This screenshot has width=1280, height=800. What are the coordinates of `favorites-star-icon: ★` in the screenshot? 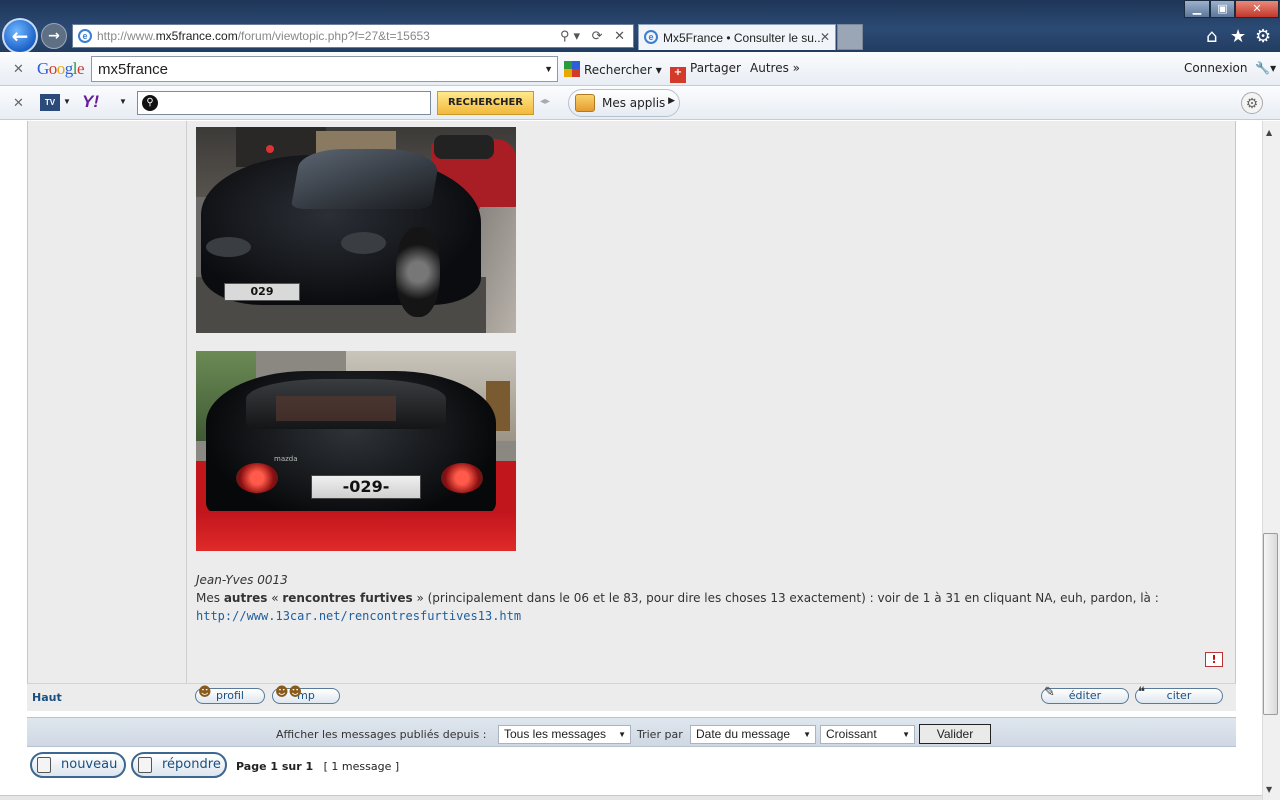 It's located at (1238, 36).